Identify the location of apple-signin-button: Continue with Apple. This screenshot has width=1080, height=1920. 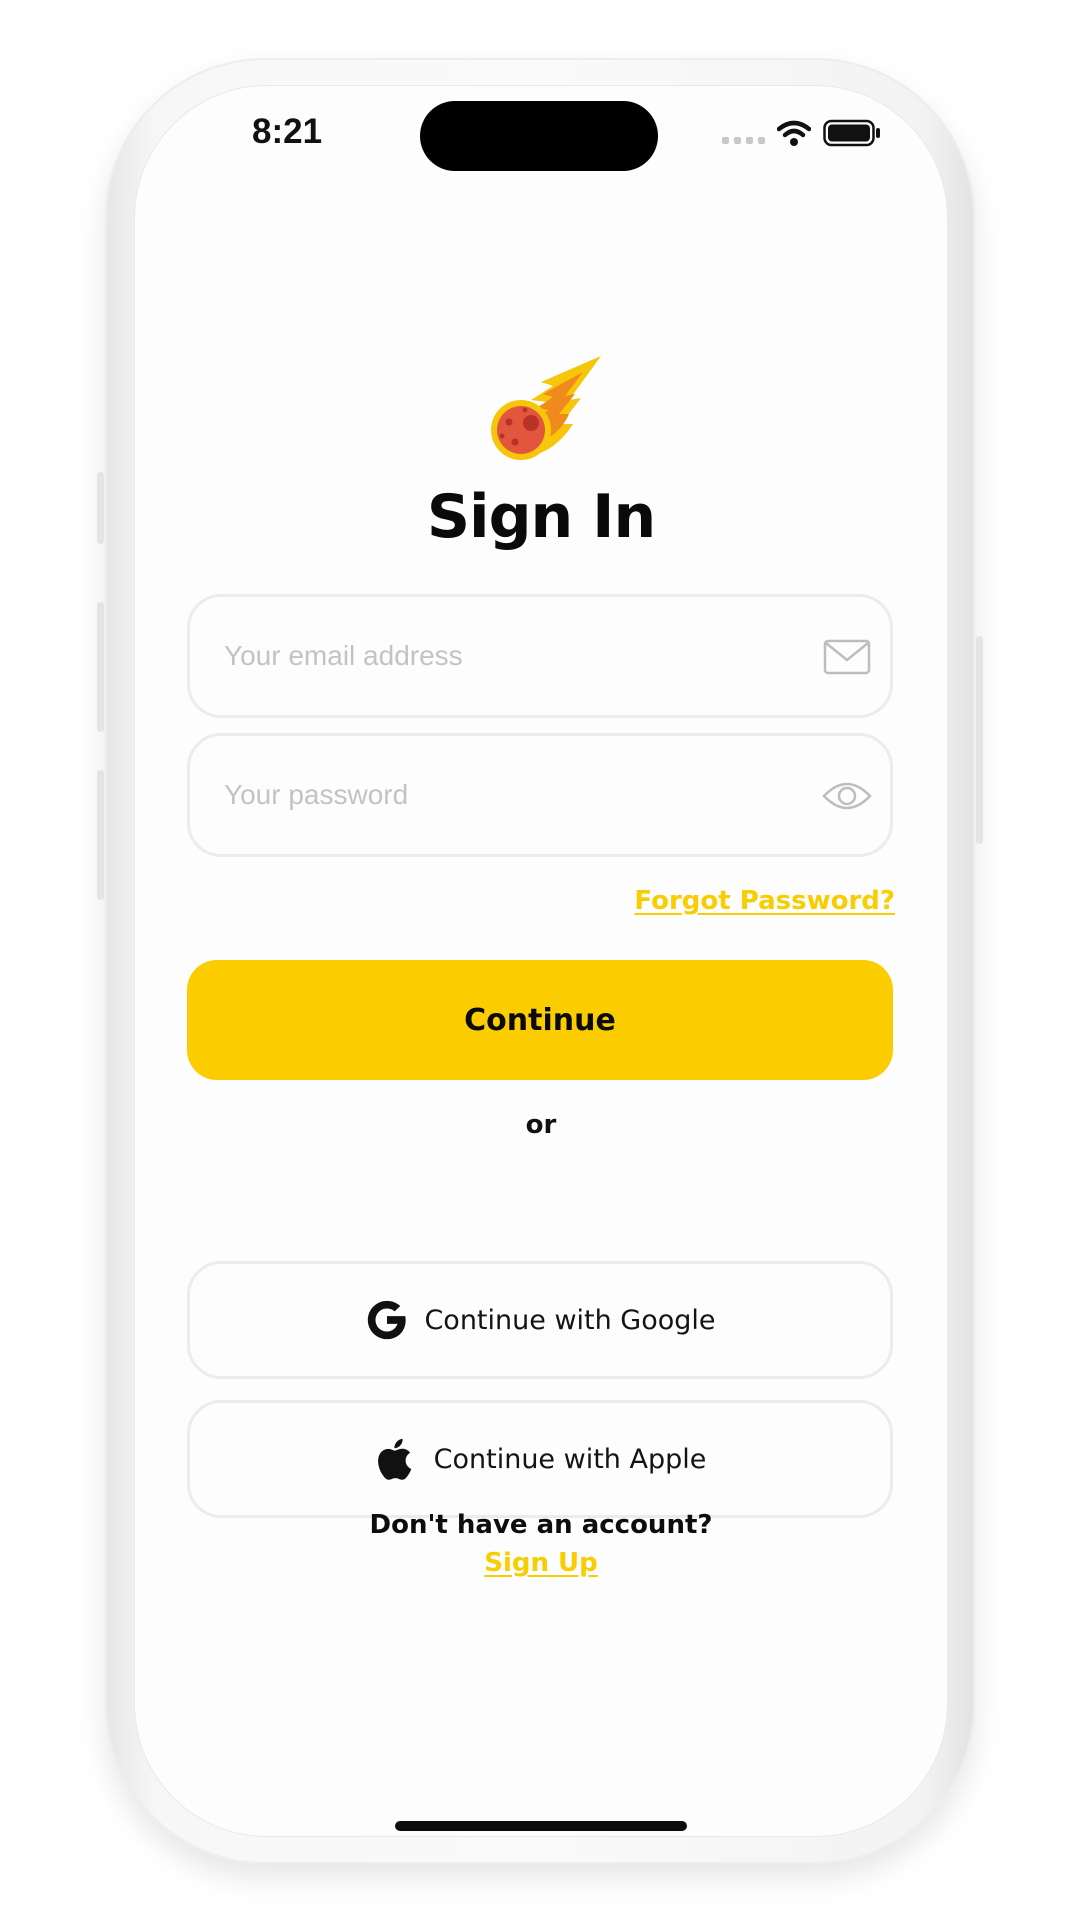
(540, 1459).